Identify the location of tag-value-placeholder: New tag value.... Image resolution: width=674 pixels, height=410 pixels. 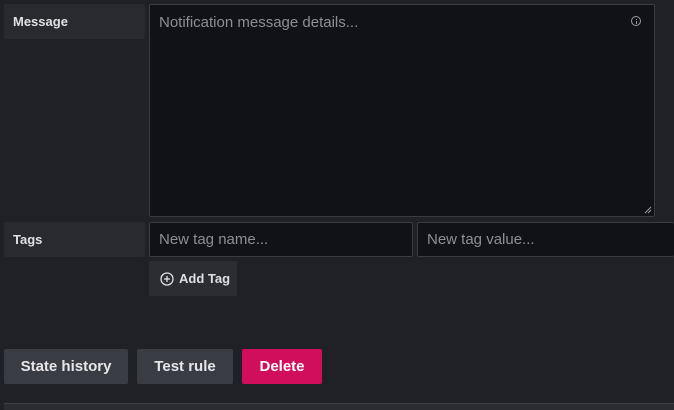
(481, 239).